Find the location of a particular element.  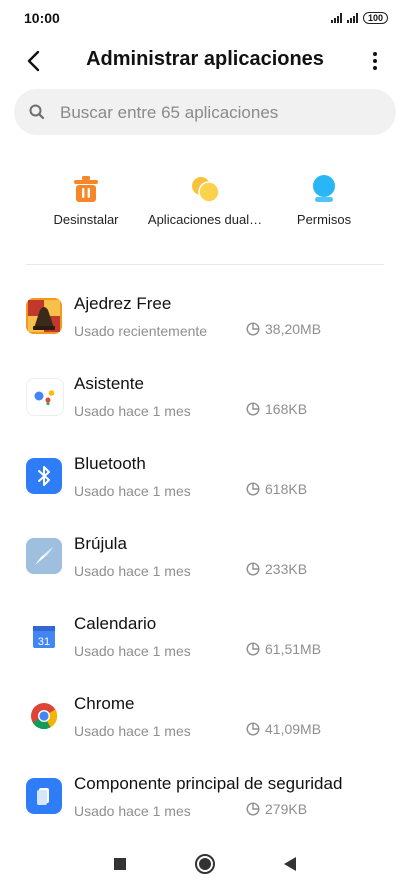

app-name: Bluetooth is located at coordinates (110, 463).